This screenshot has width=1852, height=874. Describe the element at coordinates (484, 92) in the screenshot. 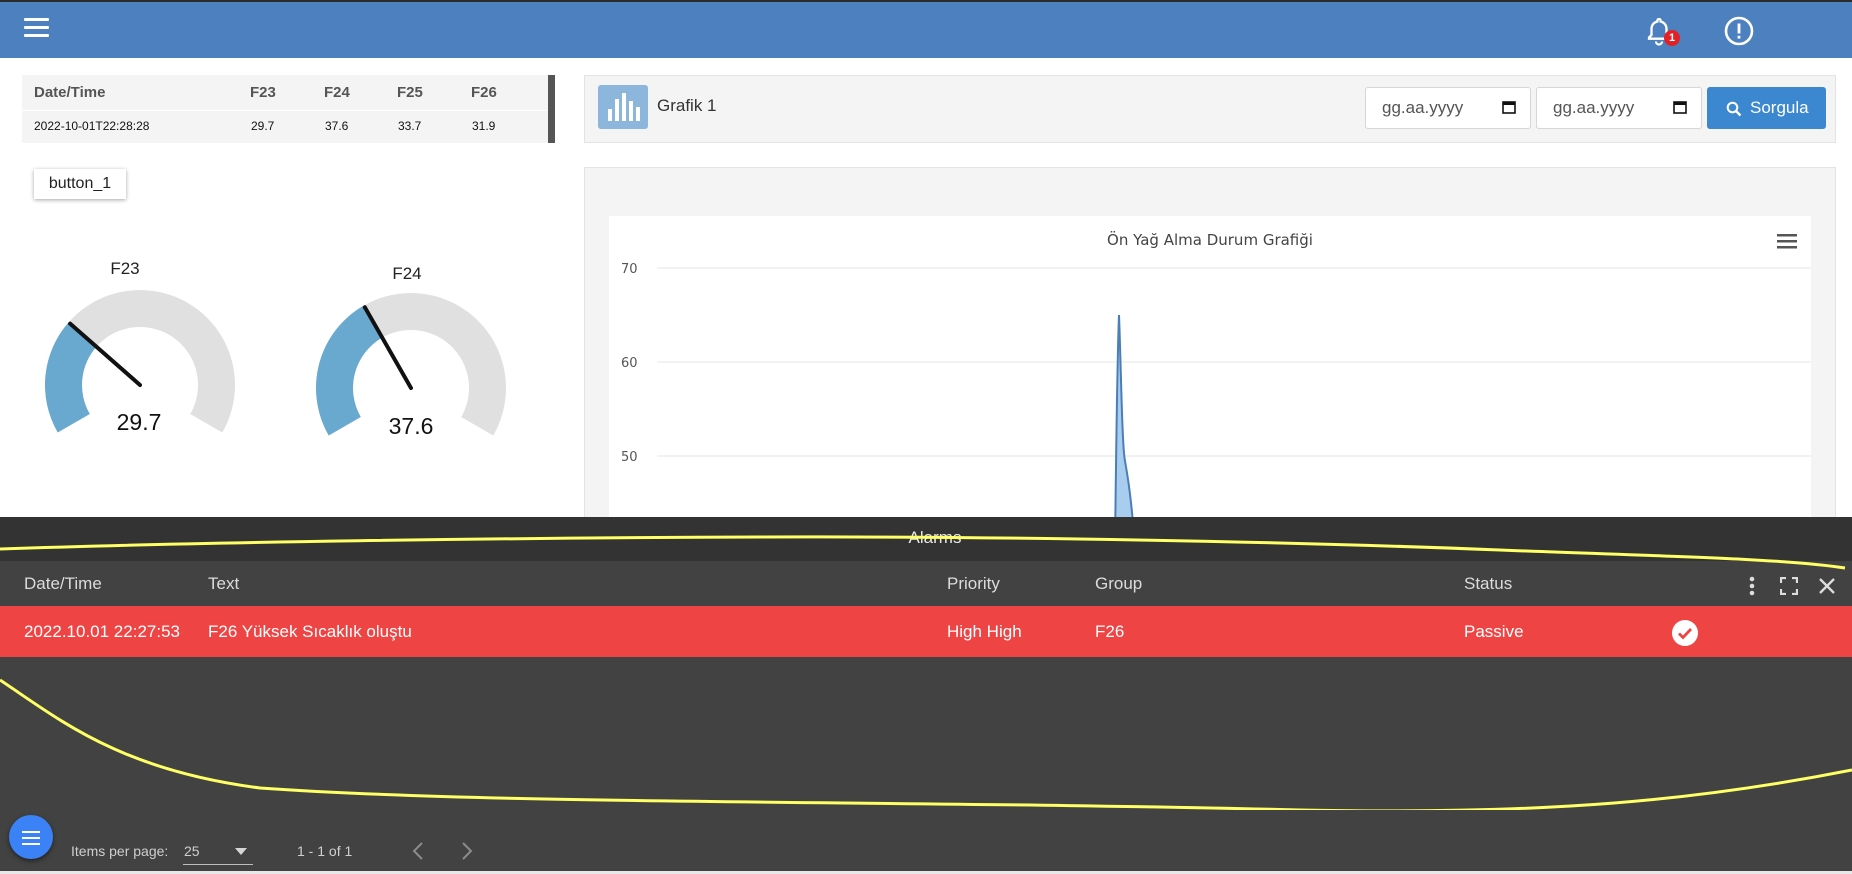

I see `column-header: F26` at that location.